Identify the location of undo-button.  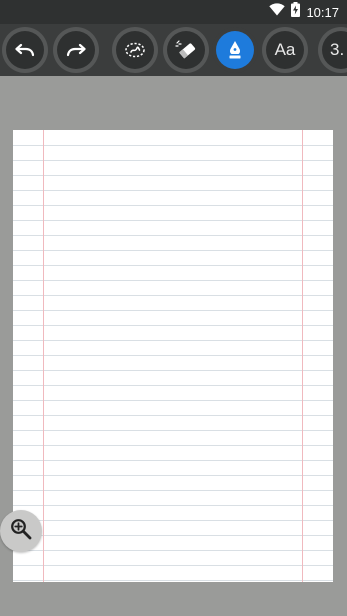
(25, 50).